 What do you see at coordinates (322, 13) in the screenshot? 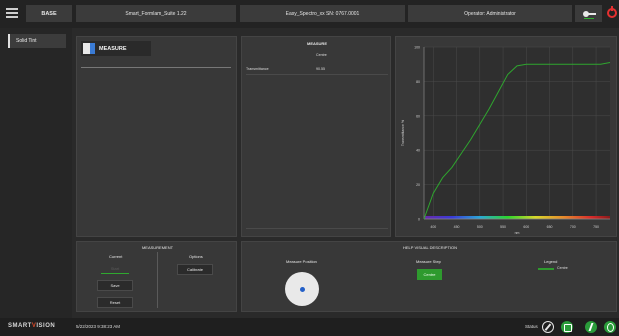
I see `device-serial-label: Easy_Spectro_xx SN: 0767.0001` at bounding box center [322, 13].